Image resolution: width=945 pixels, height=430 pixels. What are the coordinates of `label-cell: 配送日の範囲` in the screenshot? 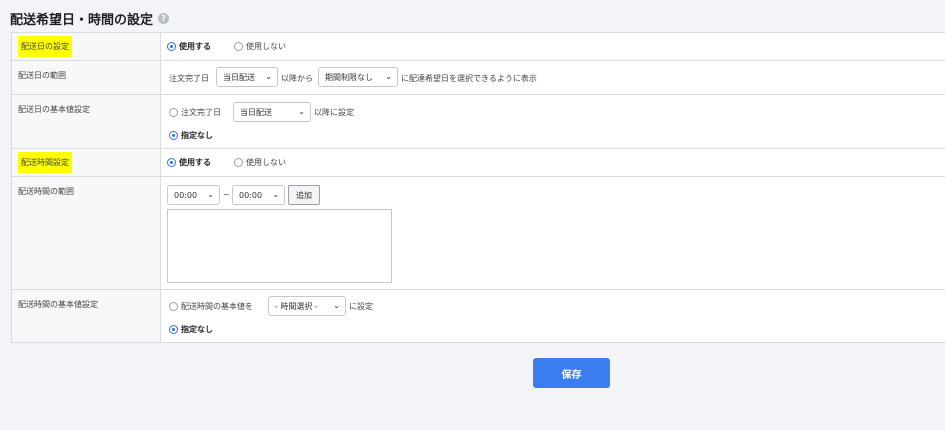 It's located at (86, 77).